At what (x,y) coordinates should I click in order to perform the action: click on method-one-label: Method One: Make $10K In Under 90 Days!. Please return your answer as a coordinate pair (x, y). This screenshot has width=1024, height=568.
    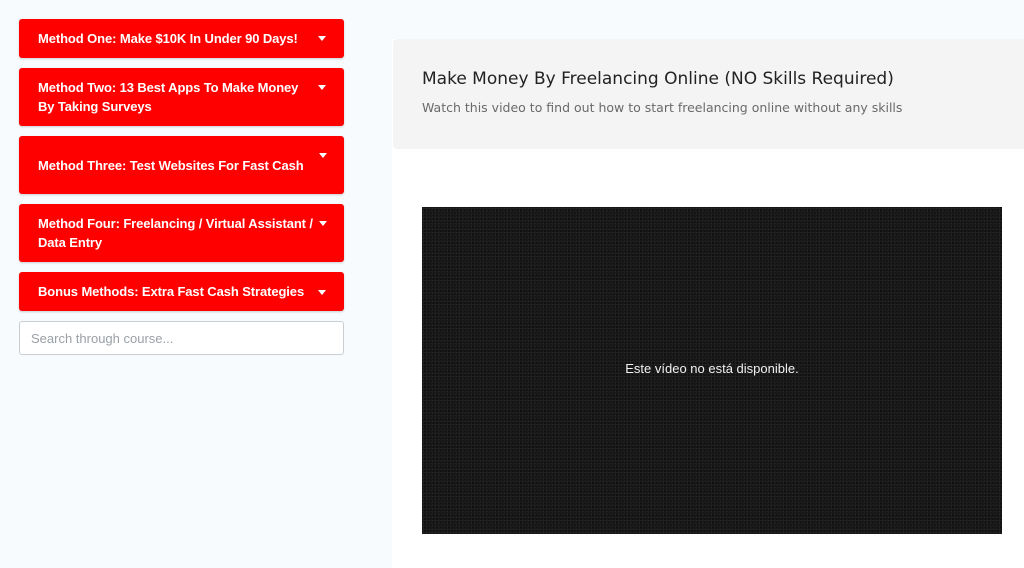
    Looking at the image, I should click on (168, 38).